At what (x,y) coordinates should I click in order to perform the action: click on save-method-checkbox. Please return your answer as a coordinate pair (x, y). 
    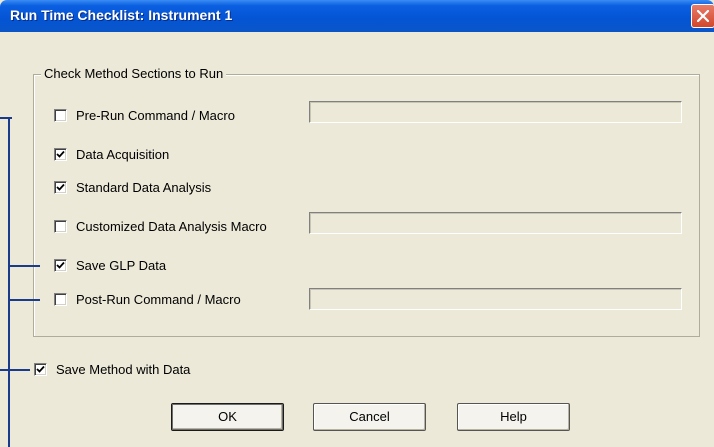
    Looking at the image, I should click on (40, 369).